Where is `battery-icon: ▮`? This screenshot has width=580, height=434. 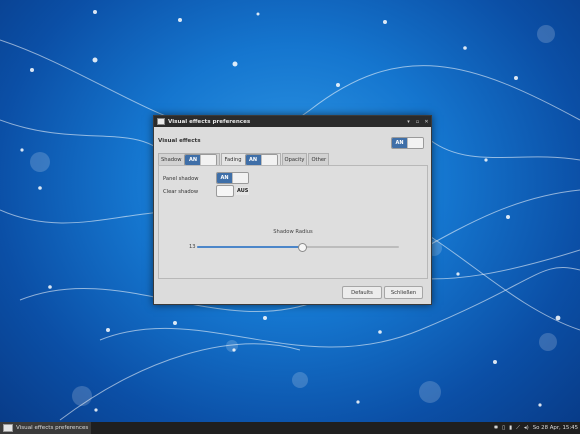 battery-icon: ▮ is located at coordinates (510, 428).